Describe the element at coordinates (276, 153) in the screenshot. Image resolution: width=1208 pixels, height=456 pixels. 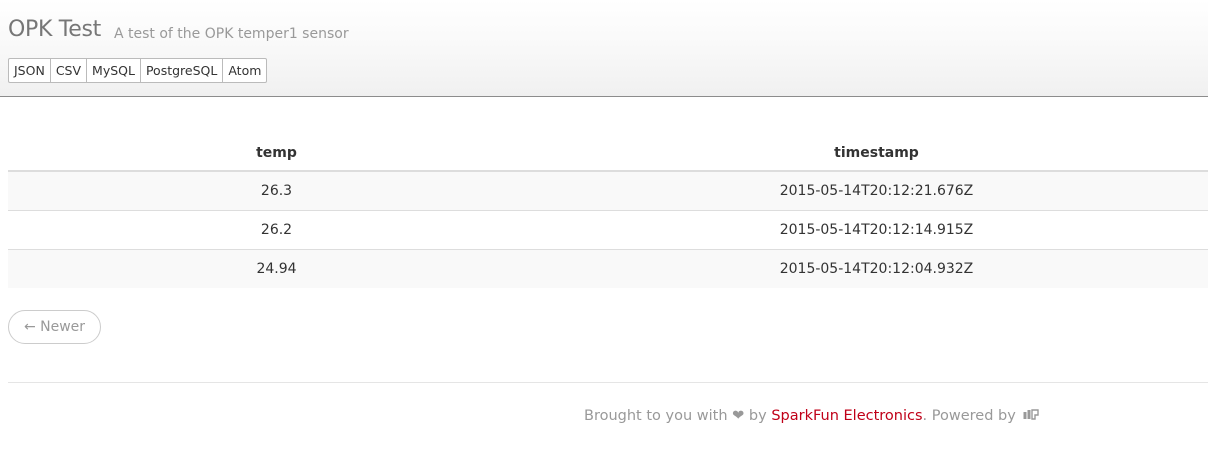
I see `column-header-temp: temp` at that location.